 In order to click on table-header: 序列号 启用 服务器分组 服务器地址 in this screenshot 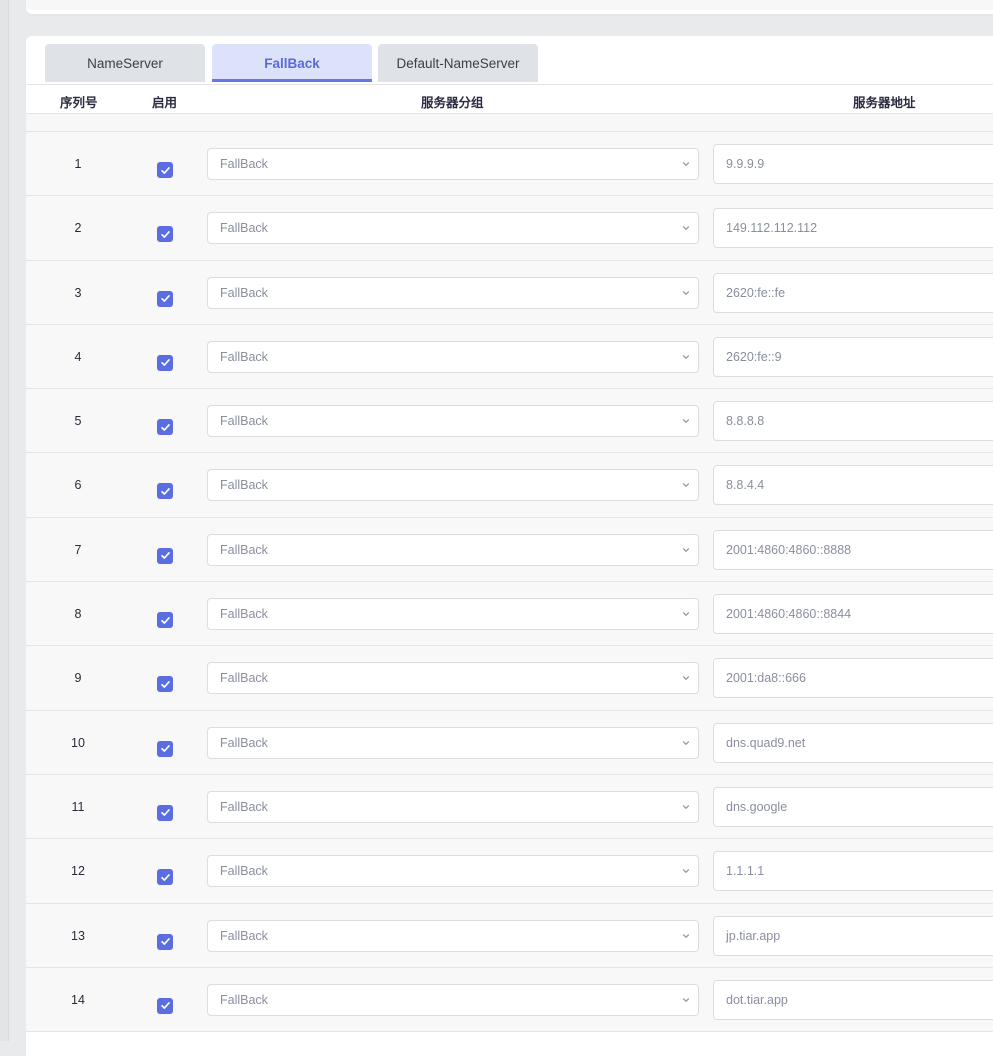, I will do `click(509, 99)`.